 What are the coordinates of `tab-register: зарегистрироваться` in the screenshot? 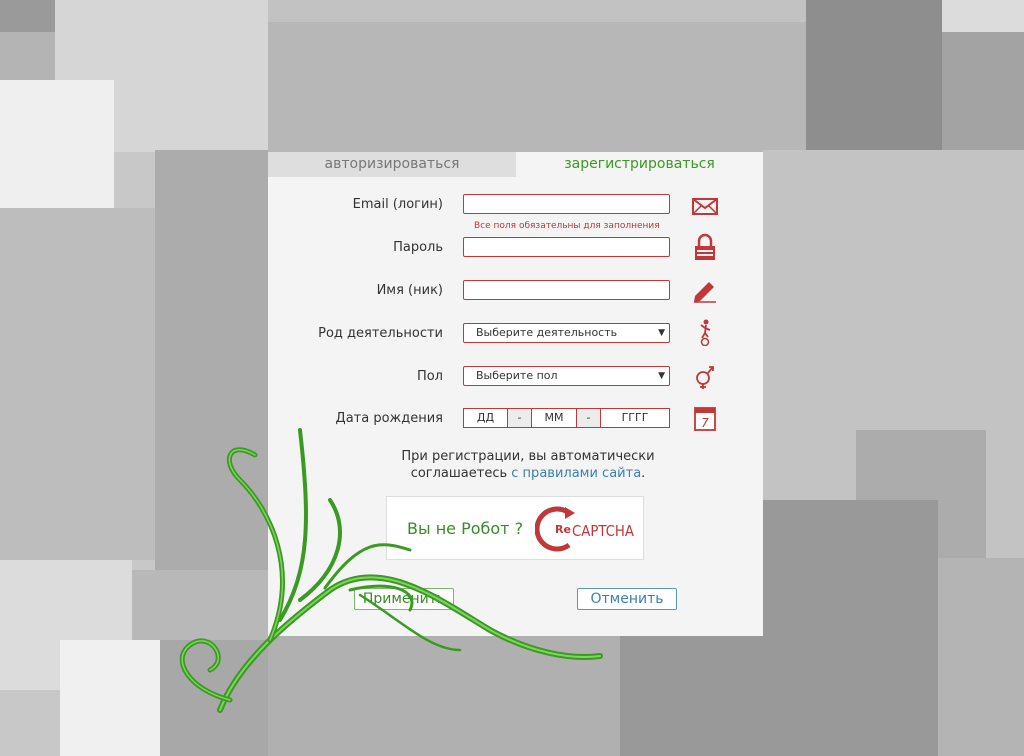 It's located at (639, 164).